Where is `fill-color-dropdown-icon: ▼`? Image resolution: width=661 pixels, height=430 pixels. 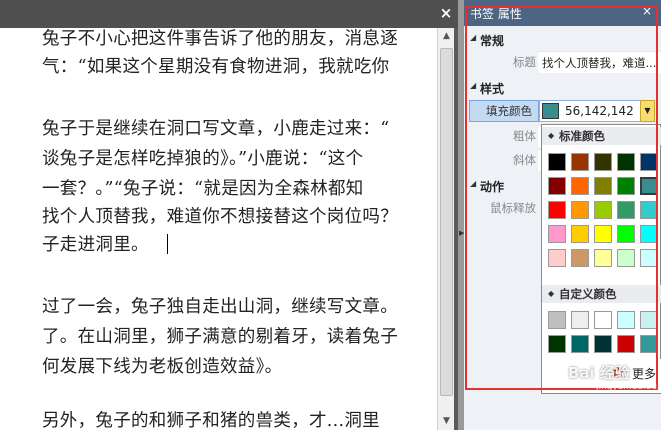
fill-color-dropdown-icon: ▼ is located at coordinates (647, 111).